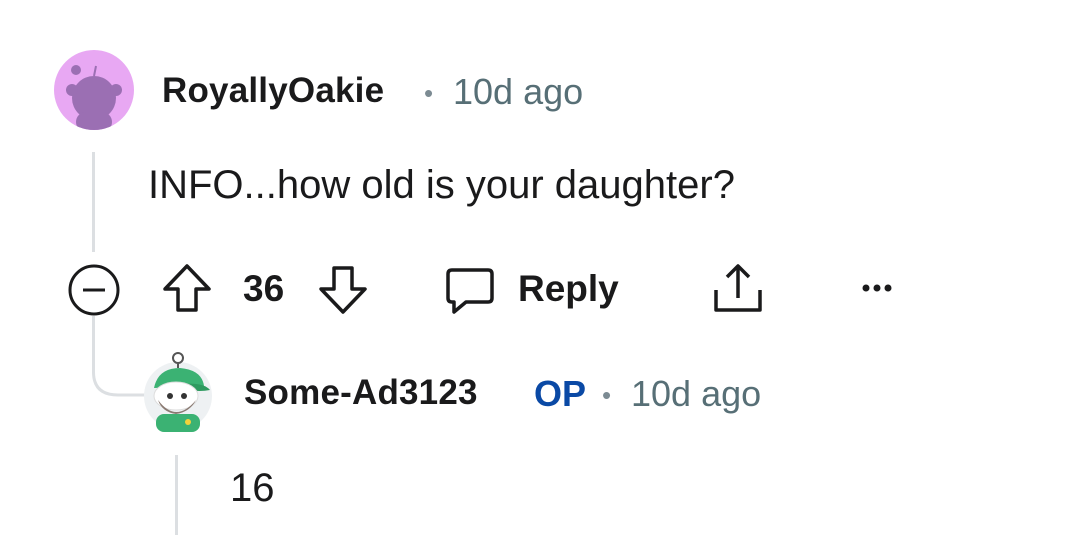 This screenshot has height=535, width=1080. What do you see at coordinates (441, 185) in the screenshot?
I see `comment-body: INFO...how old is your daughter?` at bounding box center [441, 185].